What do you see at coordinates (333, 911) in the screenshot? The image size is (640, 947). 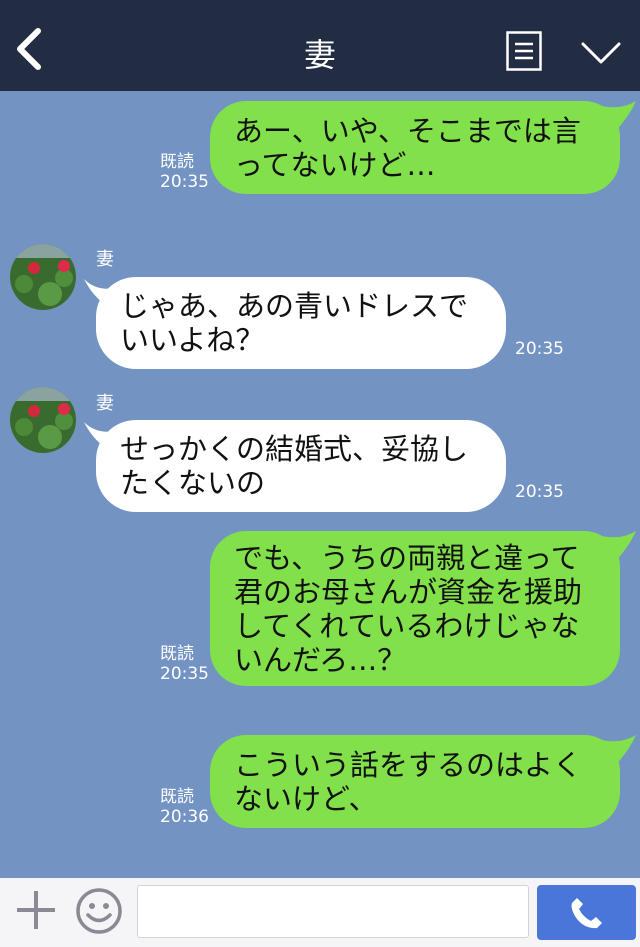 I see `message-input` at bounding box center [333, 911].